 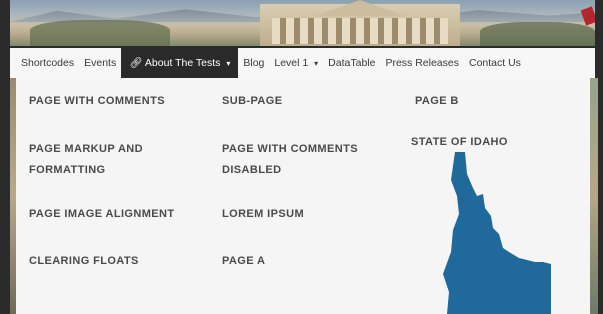 What do you see at coordinates (307, 101) in the screenshot?
I see `menu-link-sub-page: SUB-PAGE` at bounding box center [307, 101].